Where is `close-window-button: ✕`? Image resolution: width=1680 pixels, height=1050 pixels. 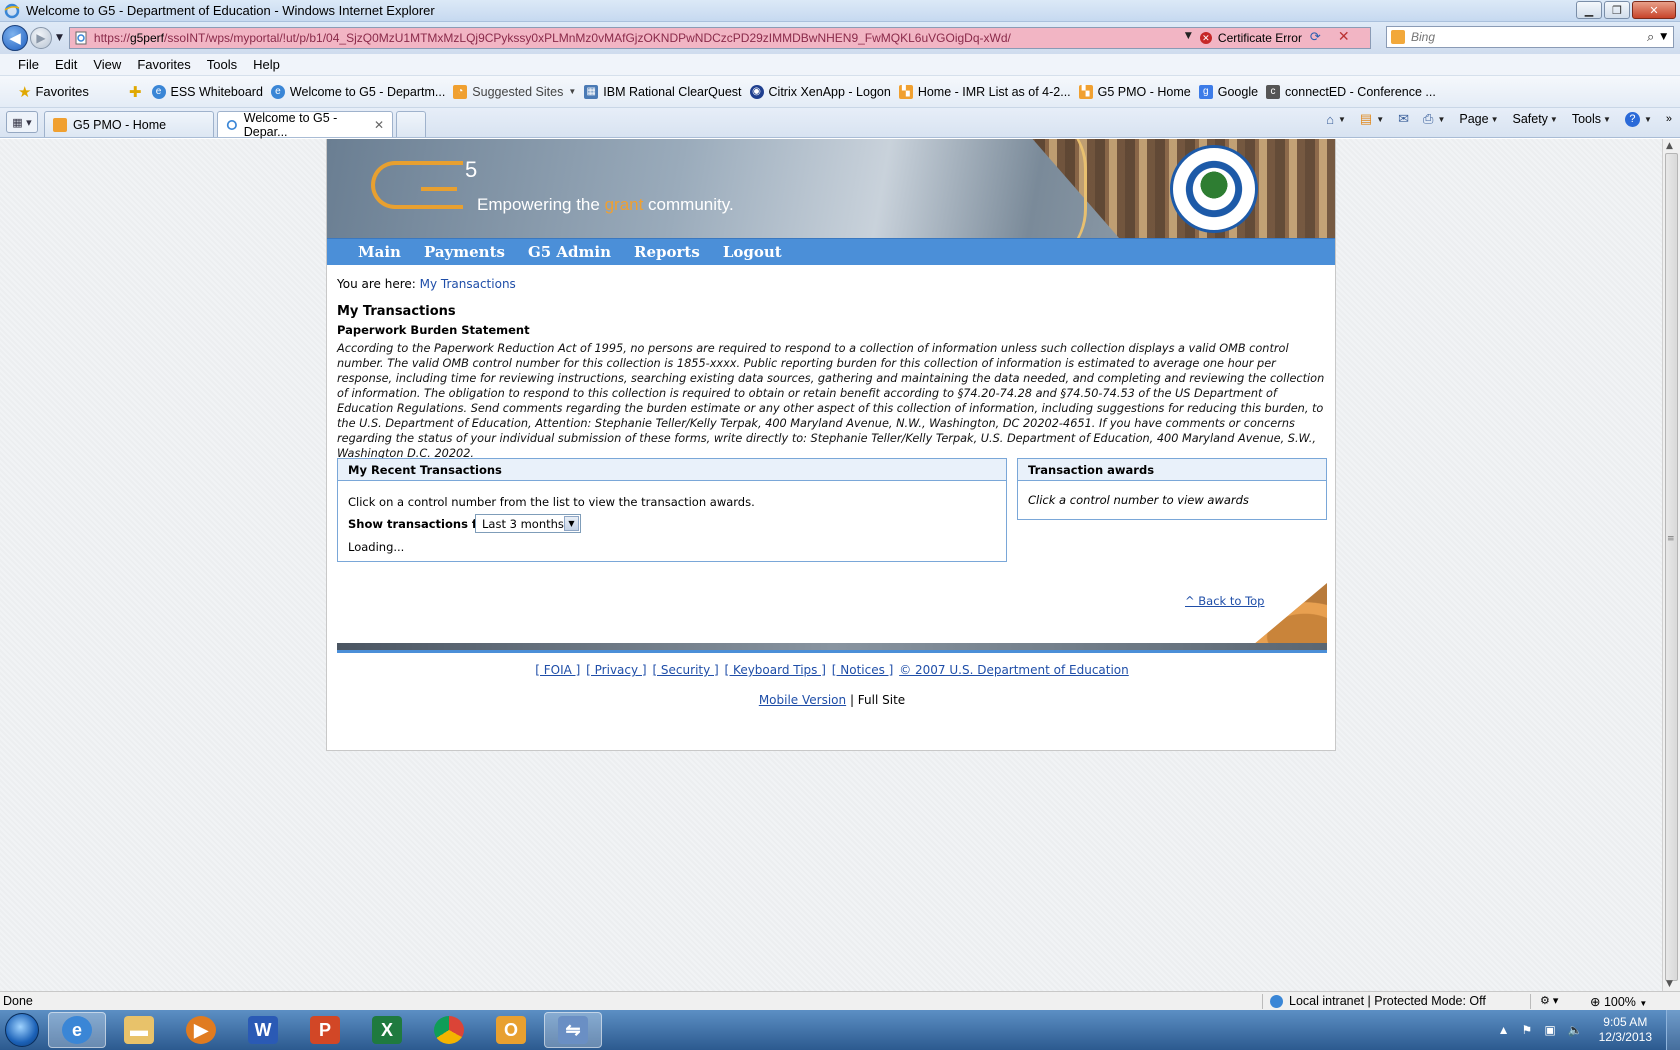 close-window-button: ✕ is located at coordinates (1654, 10).